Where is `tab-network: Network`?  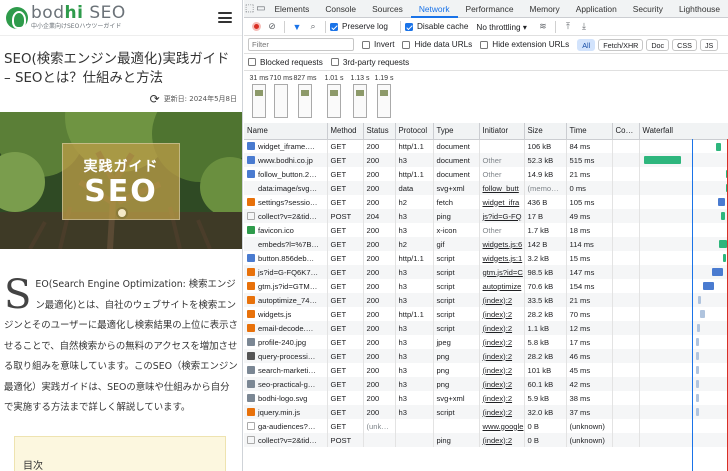 tab-network: Network is located at coordinates (434, 9).